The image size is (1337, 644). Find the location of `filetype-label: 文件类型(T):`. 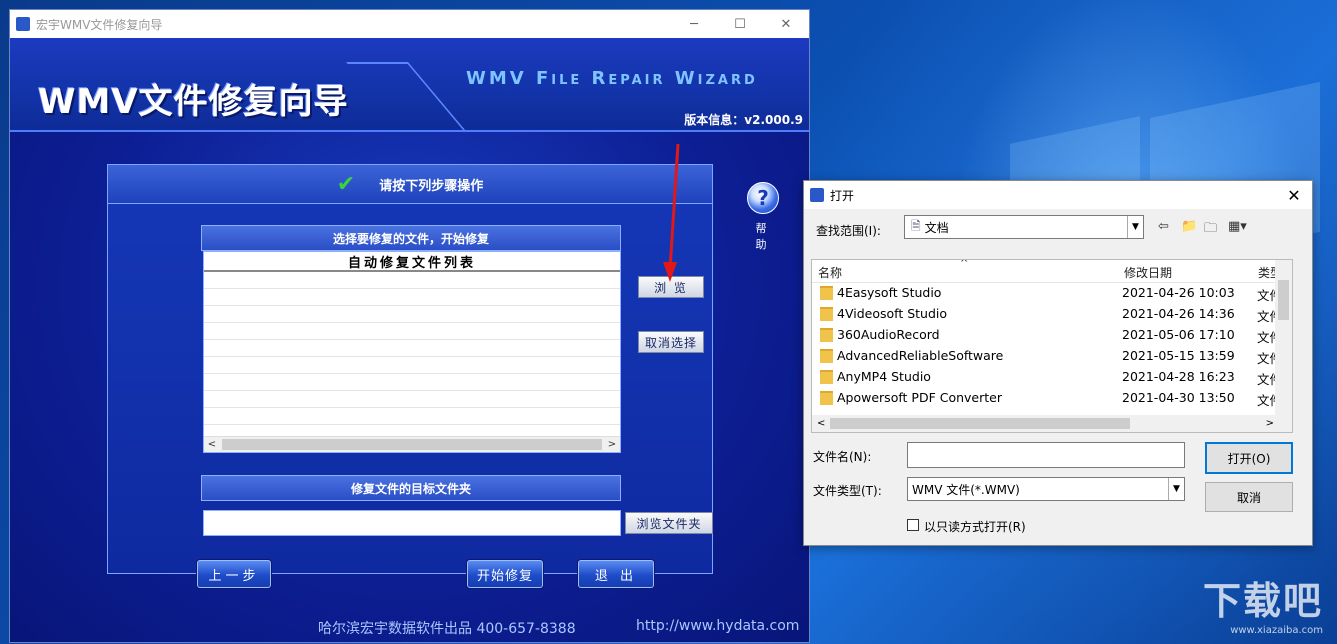

filetype-label: 文件类型(T): is located at coordinates (847, 491).